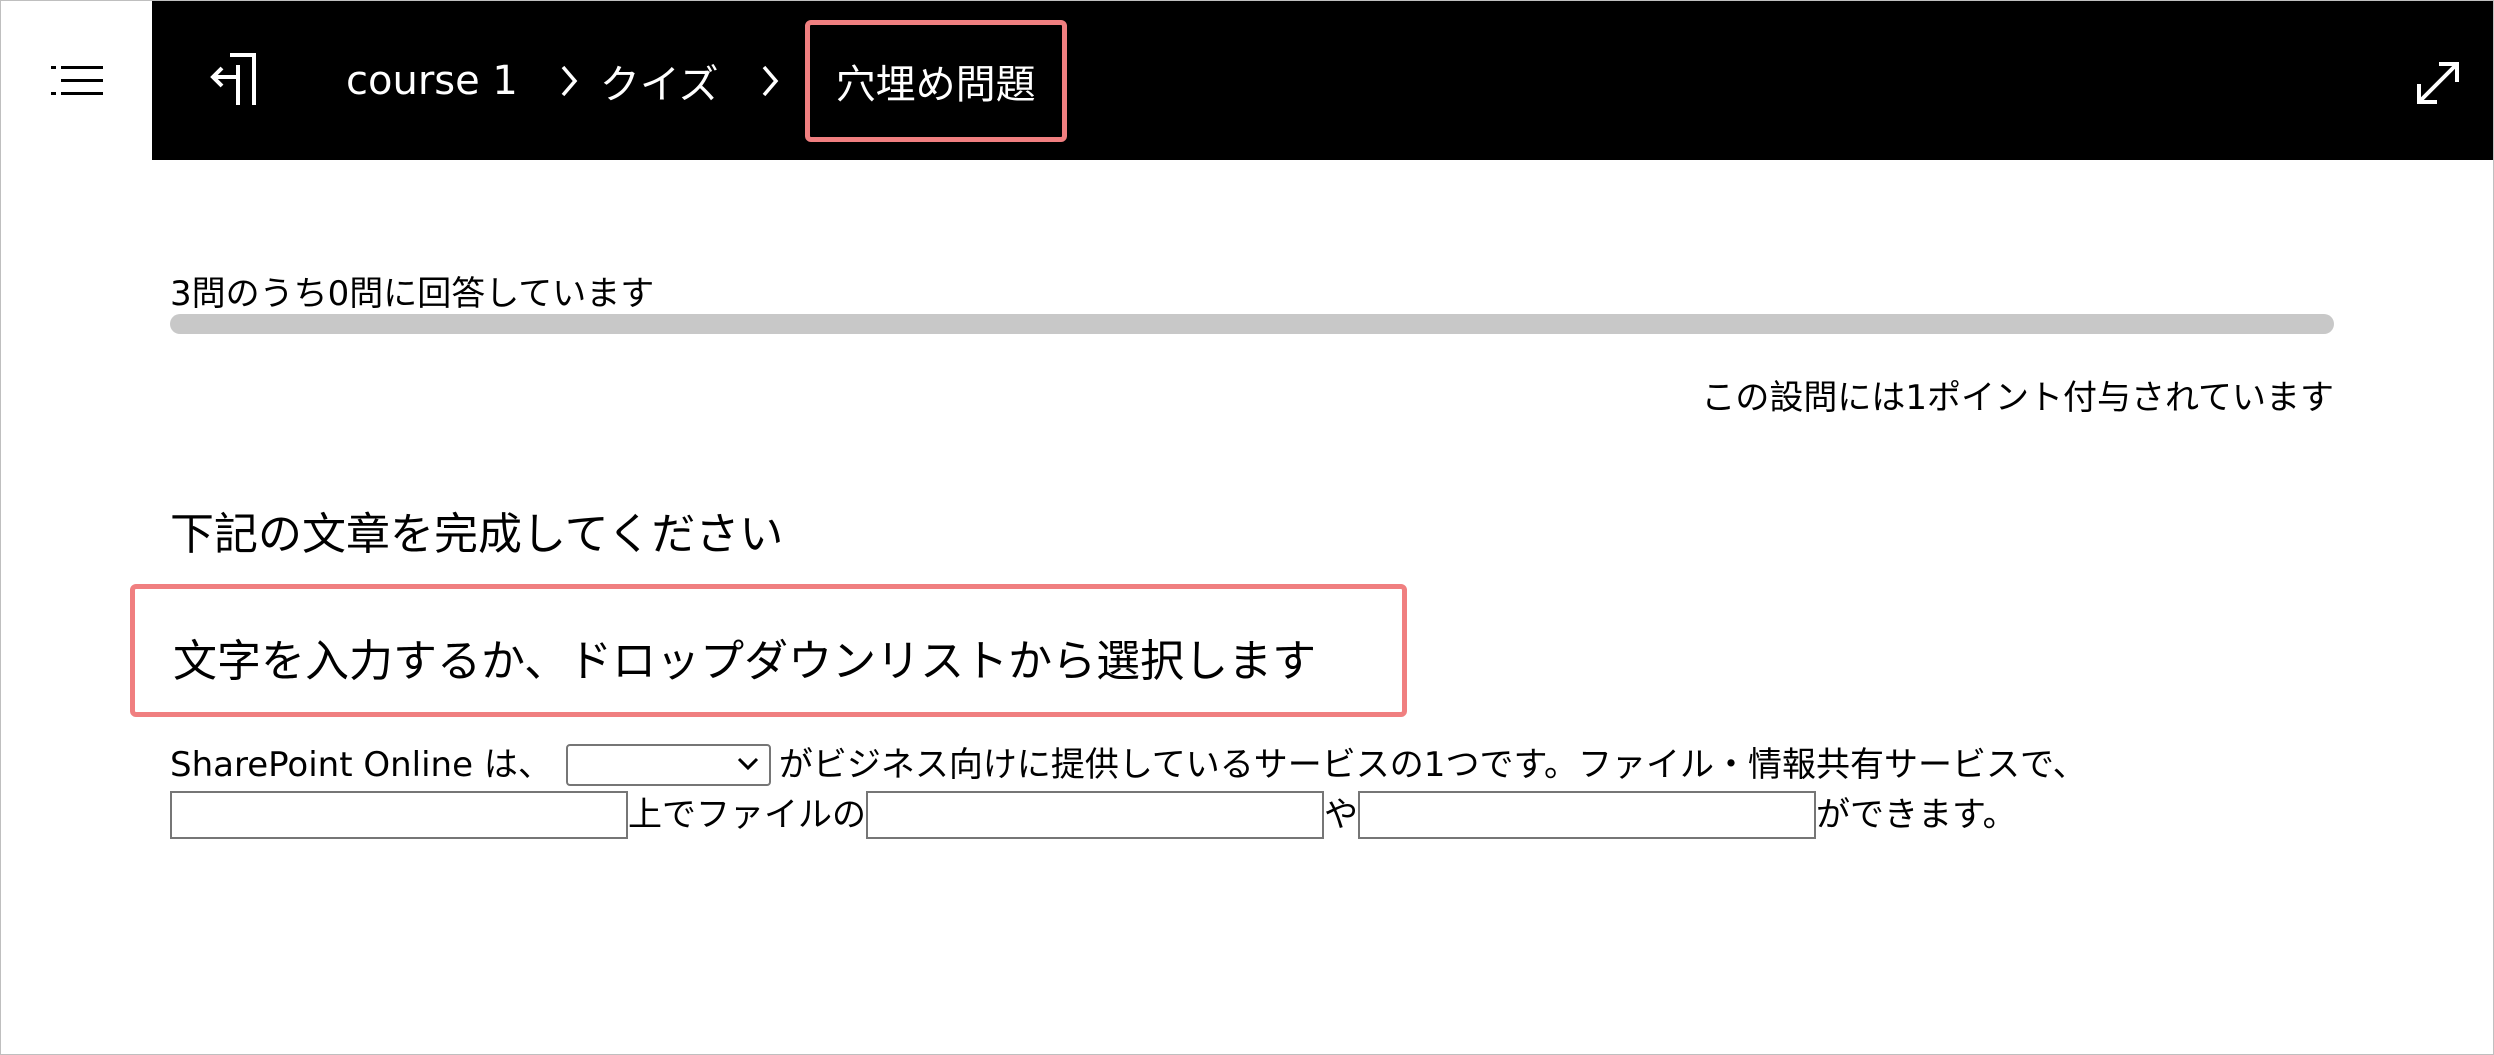 The image size is (2494, 1055). What do you see at coordinates (747, 764) in the screenshot?
I see `chevron-down-icon` at bounding box center [747, 764].